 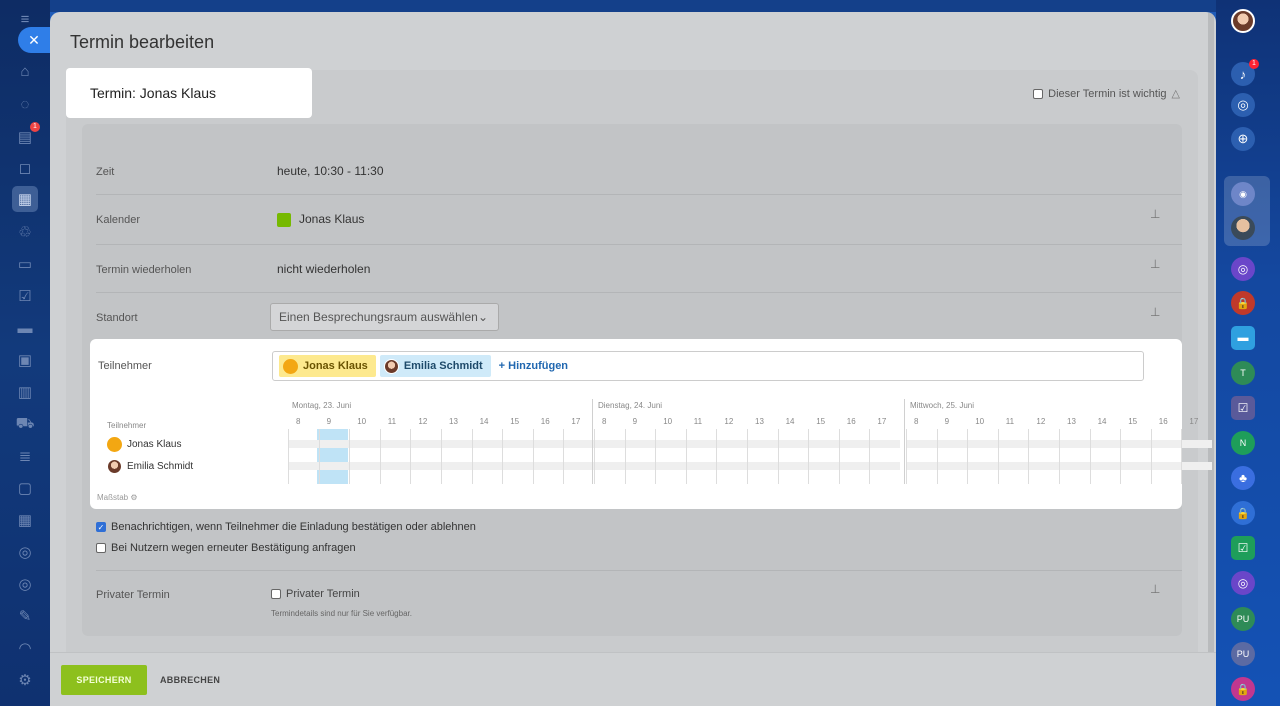 I want to click on repeat-value: nicht wiederholen, so click(x=323, y=269).